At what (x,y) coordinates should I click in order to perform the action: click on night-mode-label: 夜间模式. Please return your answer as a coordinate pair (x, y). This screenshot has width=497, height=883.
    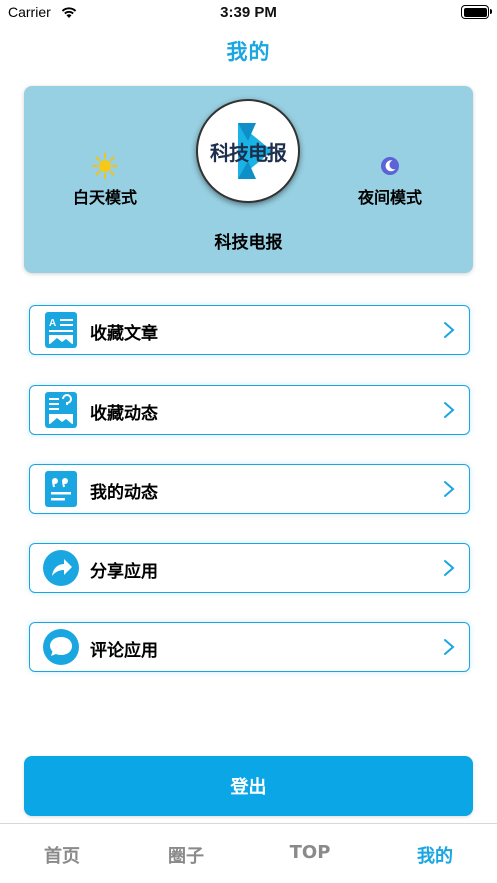
    Looking at the image, I should click on (389, 197).